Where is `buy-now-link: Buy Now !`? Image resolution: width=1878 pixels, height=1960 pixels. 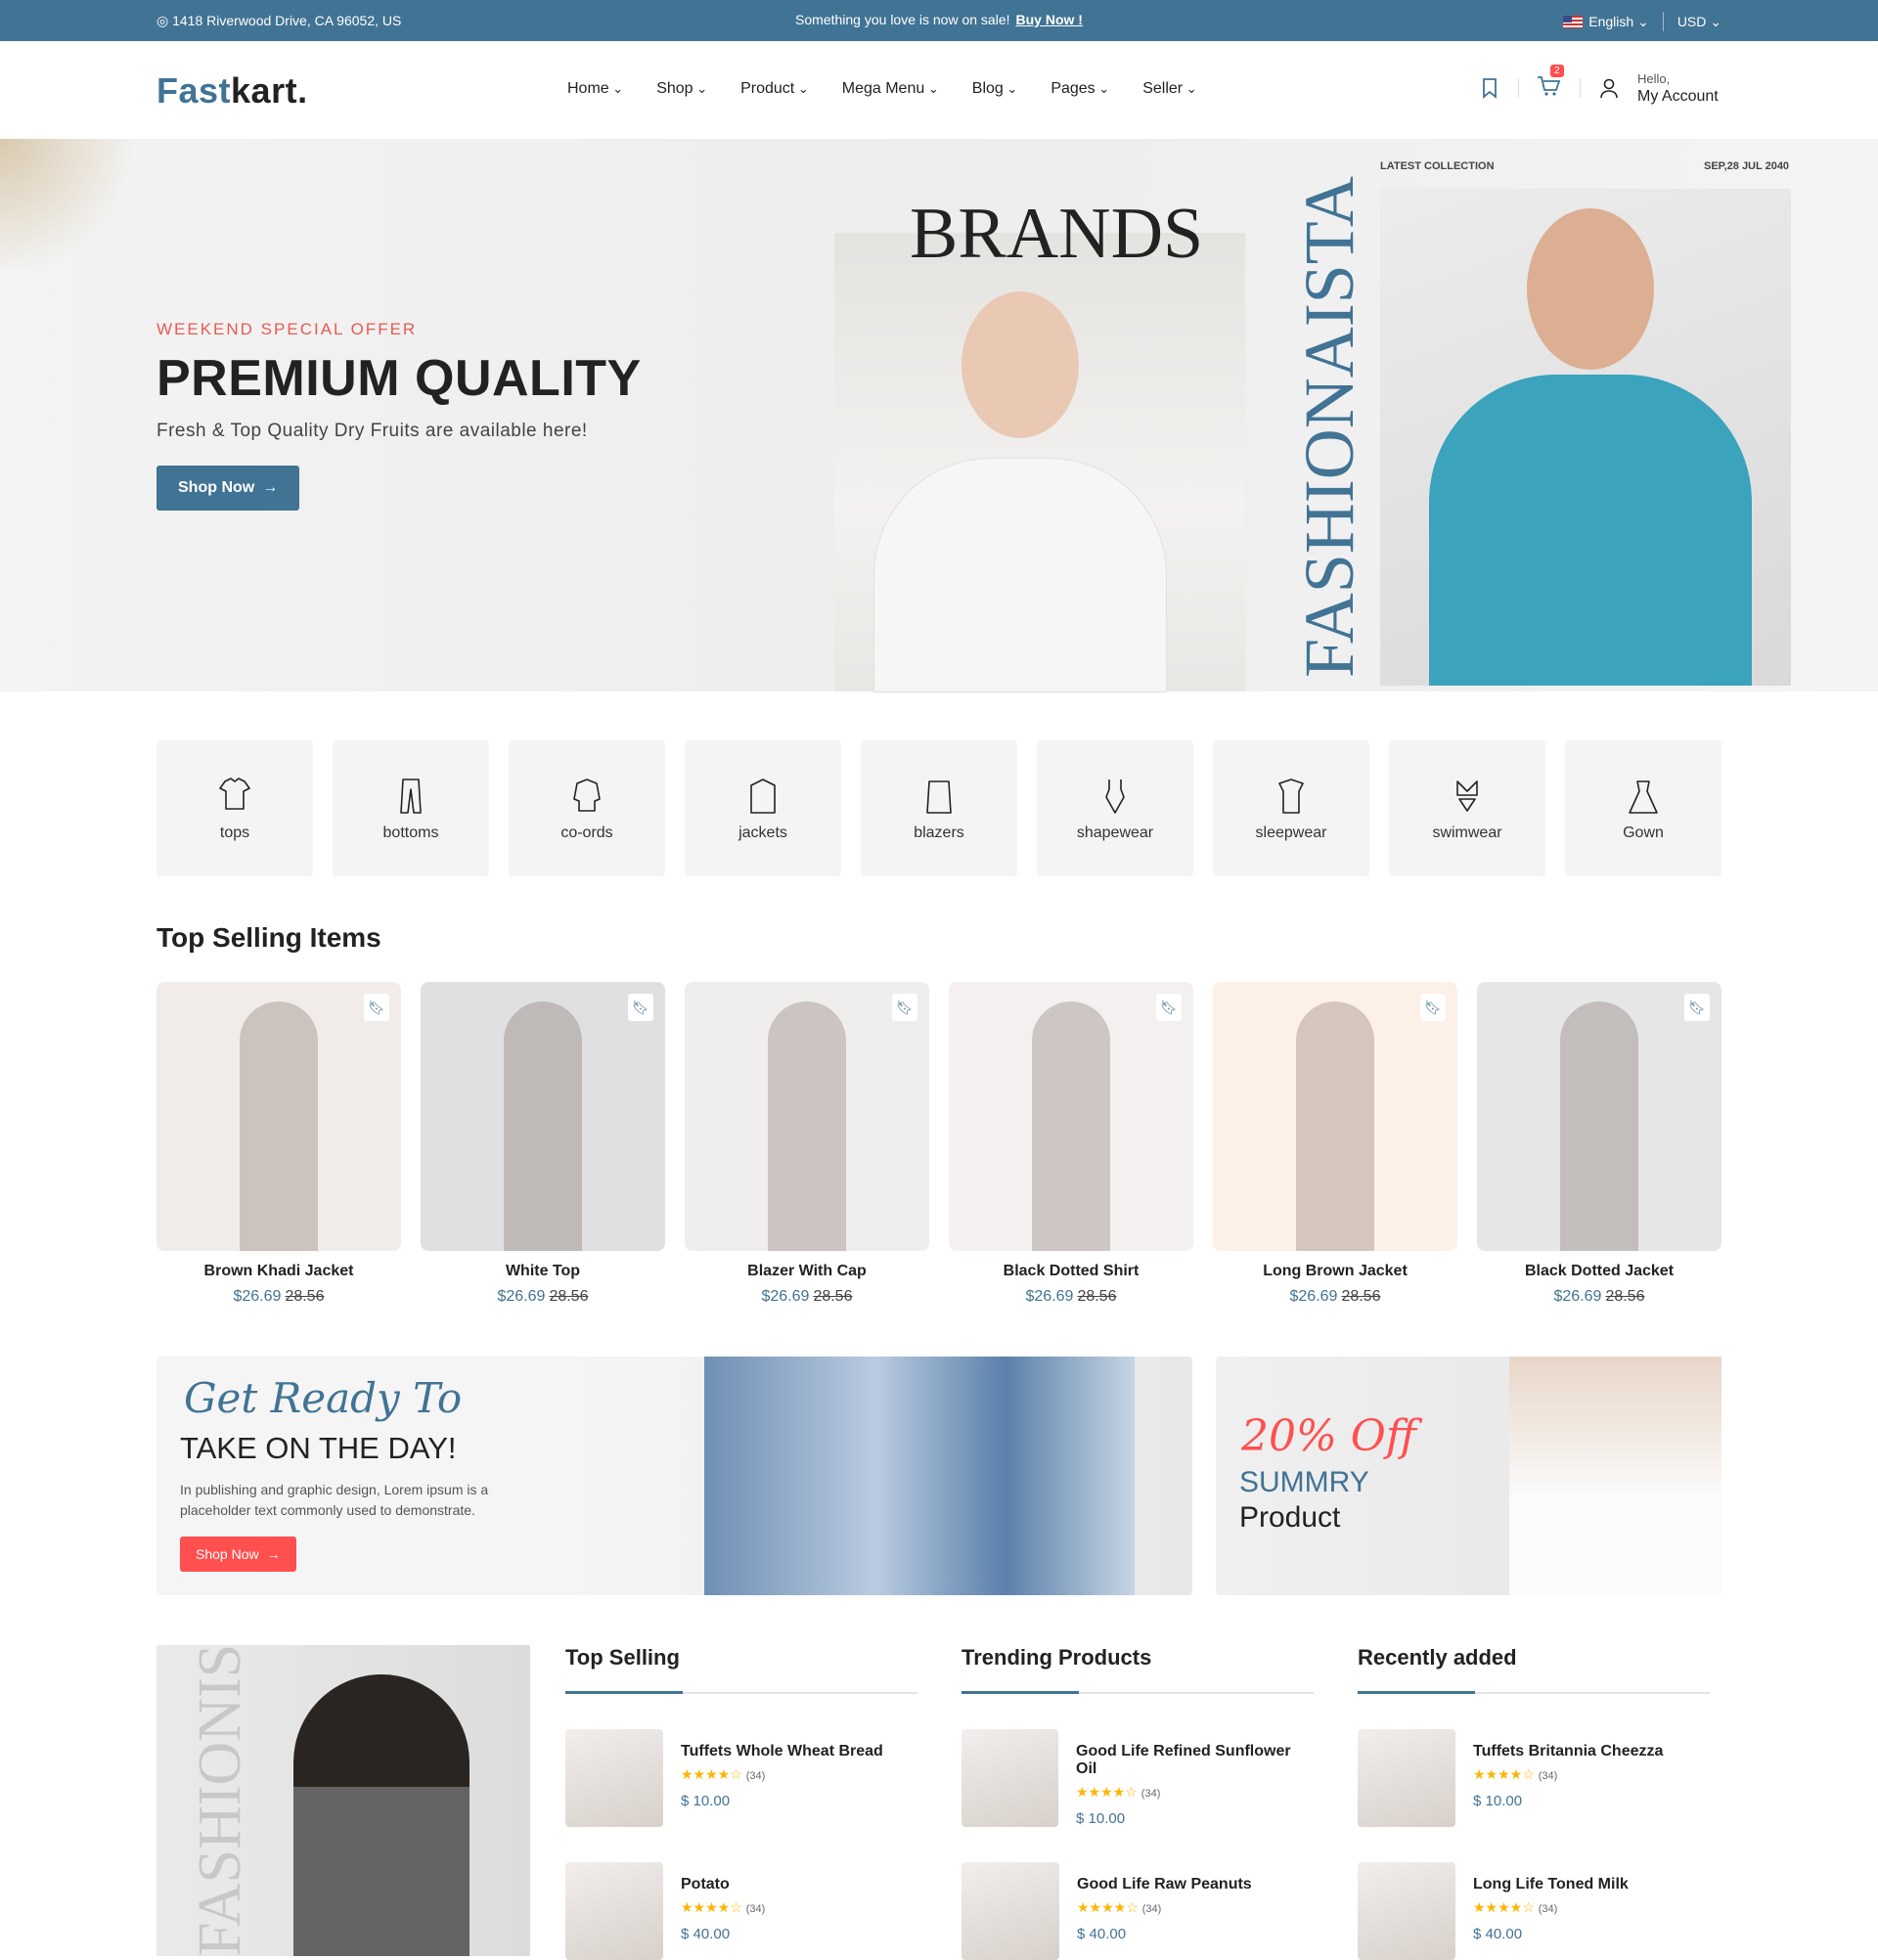
buy-now-link: Buy Now ! is located at coordinates (1049, 19).